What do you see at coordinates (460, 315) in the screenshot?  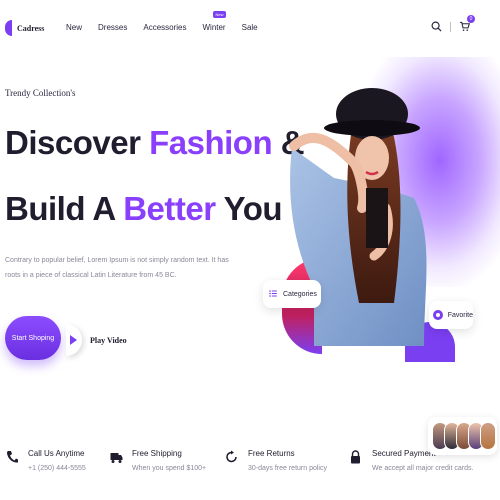 I see `favorite-label: Favorite` at bounding box center [460, 315].